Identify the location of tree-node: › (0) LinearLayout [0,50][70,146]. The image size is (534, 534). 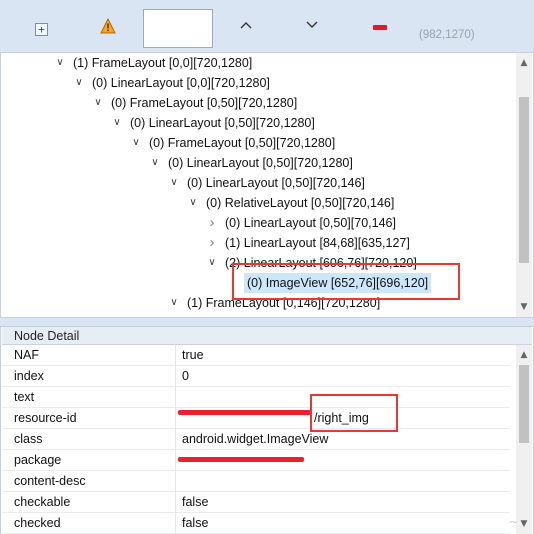
(300, 223).